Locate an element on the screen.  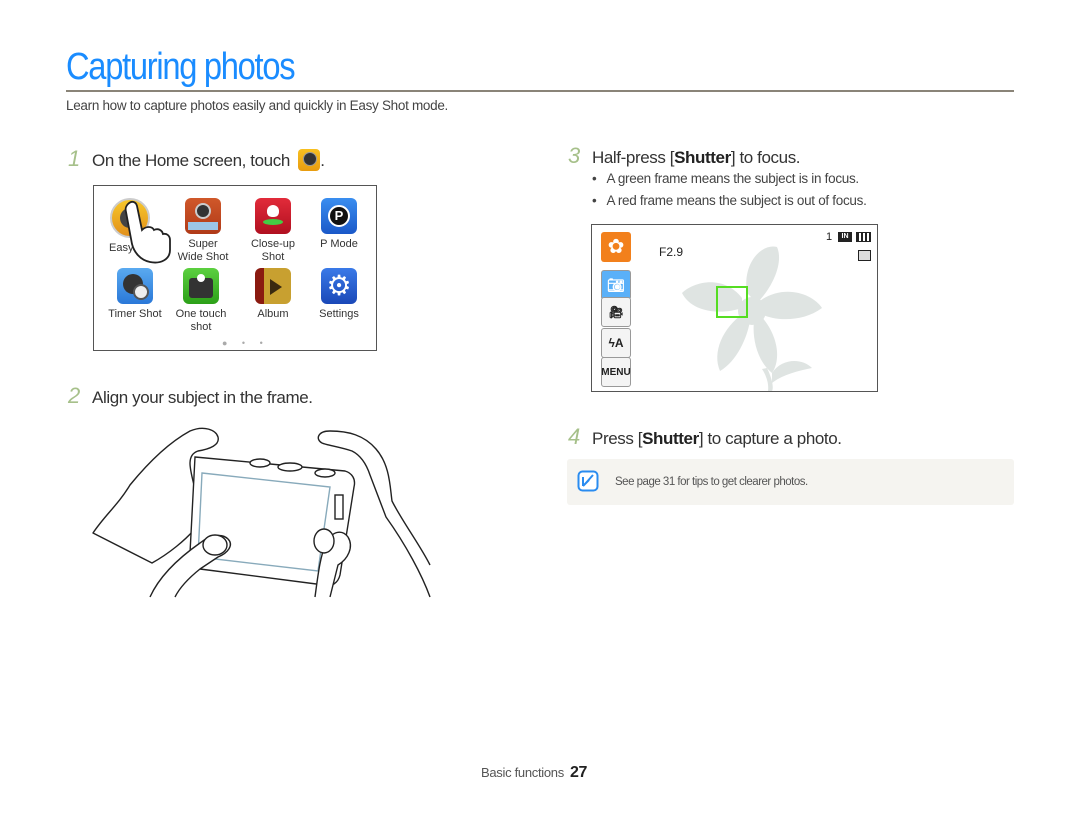
close-up-shot-icon is located at coordinates (273, 216).